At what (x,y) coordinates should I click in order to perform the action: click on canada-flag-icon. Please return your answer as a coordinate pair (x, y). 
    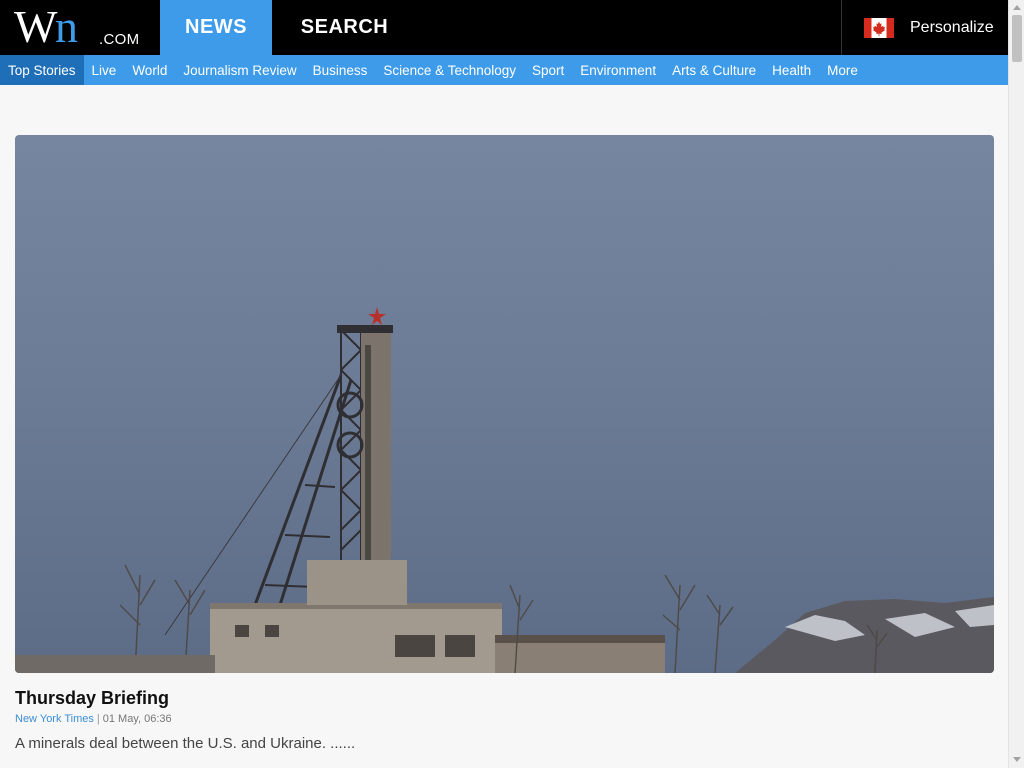
    Looking at the image, I should click on (879, 27).